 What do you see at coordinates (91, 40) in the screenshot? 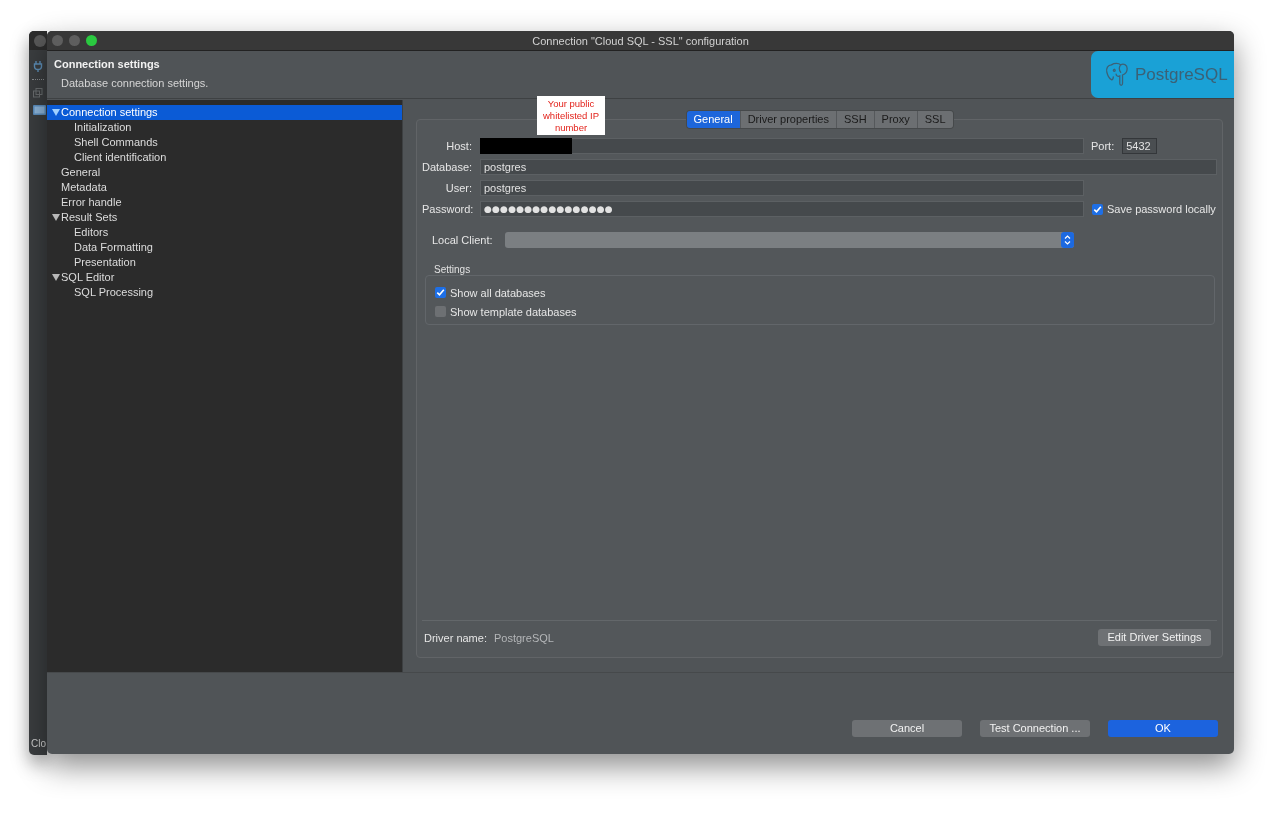
I see `zoom-window-icon` at bounding box center [91, 40].